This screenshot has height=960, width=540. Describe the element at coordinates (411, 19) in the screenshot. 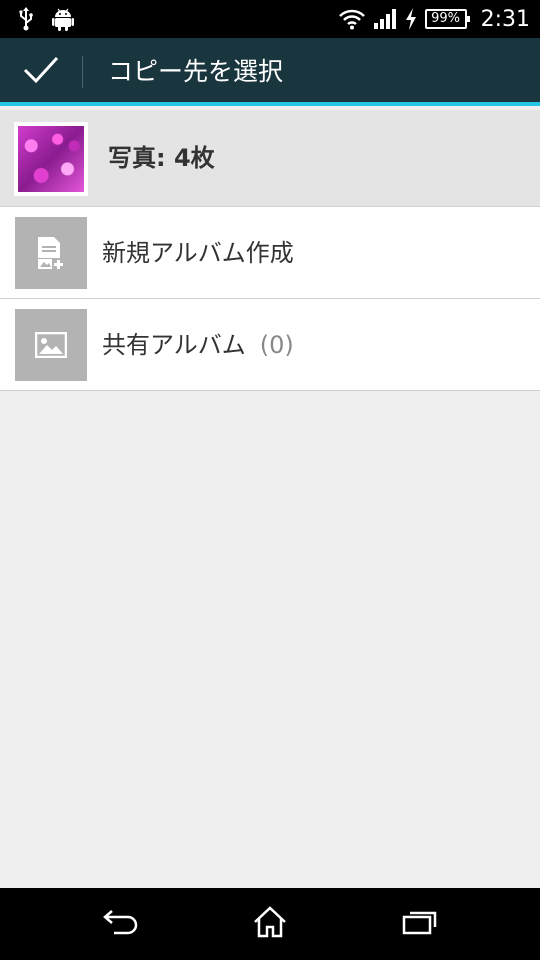

I see `charging-icon` at that location.